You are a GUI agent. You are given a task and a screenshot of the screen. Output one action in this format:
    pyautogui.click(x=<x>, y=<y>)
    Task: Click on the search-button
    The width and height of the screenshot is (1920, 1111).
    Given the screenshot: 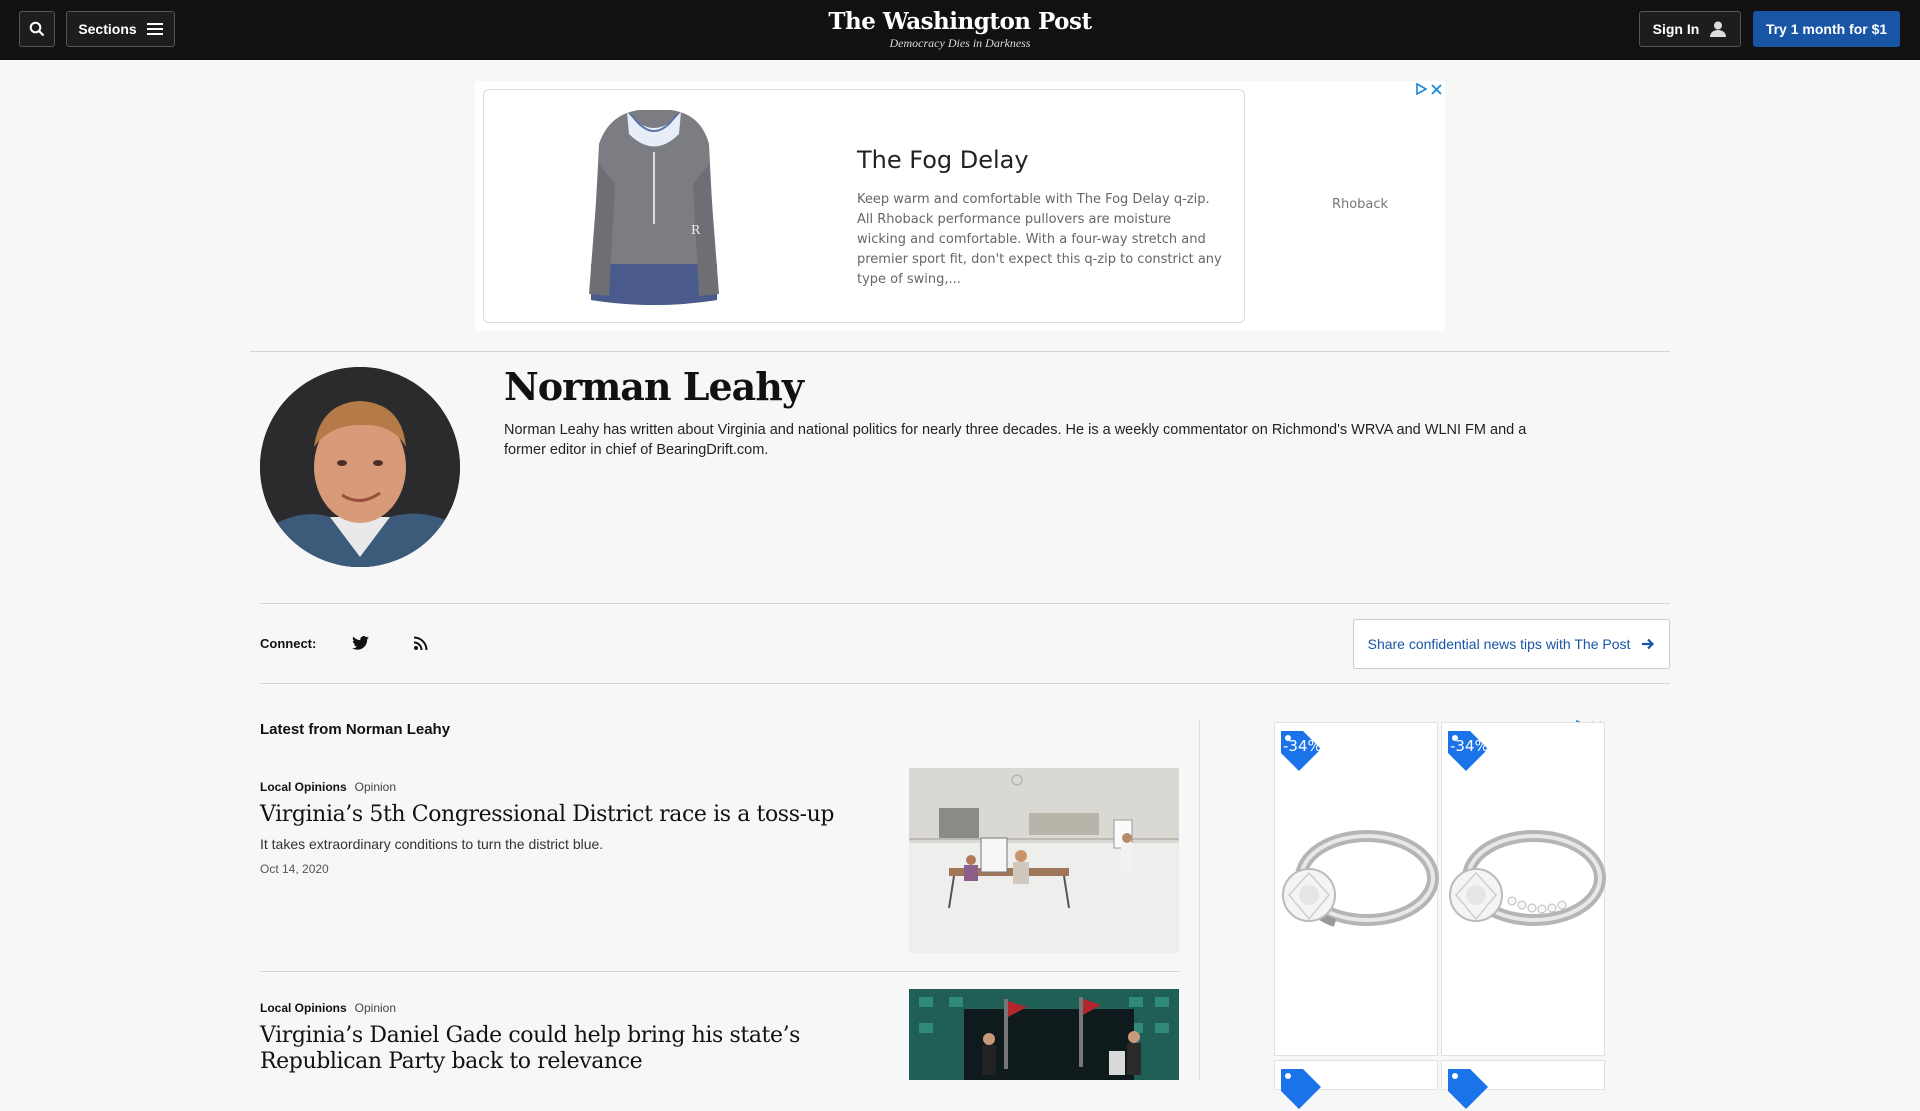 What is the action you would take?
    pyautogui.click(x=37, y=29)
    